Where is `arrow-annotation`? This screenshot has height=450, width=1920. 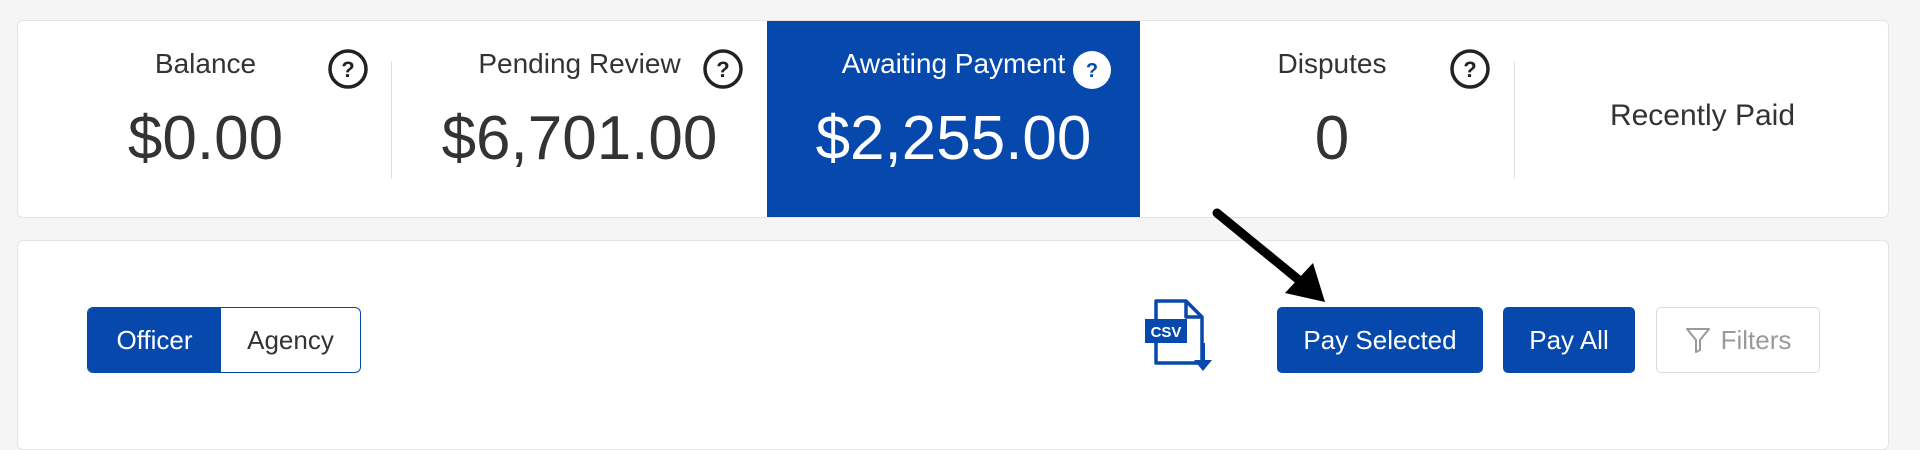
arrow-annotation is located at coordinates (1268, 255).